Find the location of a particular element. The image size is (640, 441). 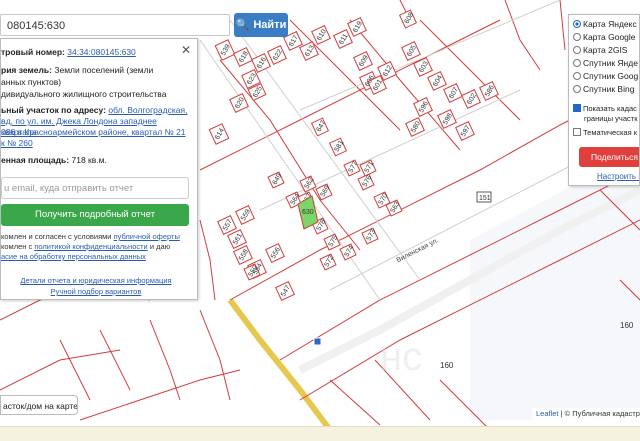

bottom-bar is located at coordinates (320, 433).